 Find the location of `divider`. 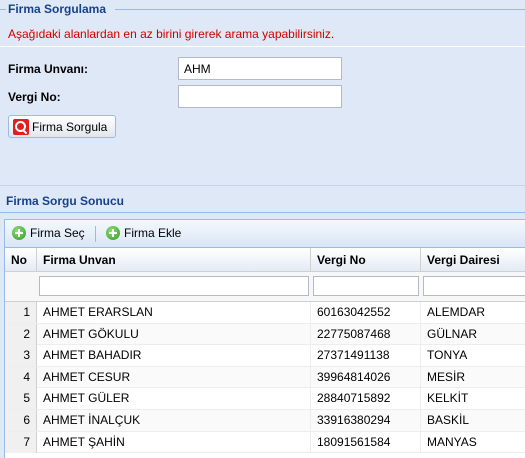

divider is located at coordinates (262, 46).